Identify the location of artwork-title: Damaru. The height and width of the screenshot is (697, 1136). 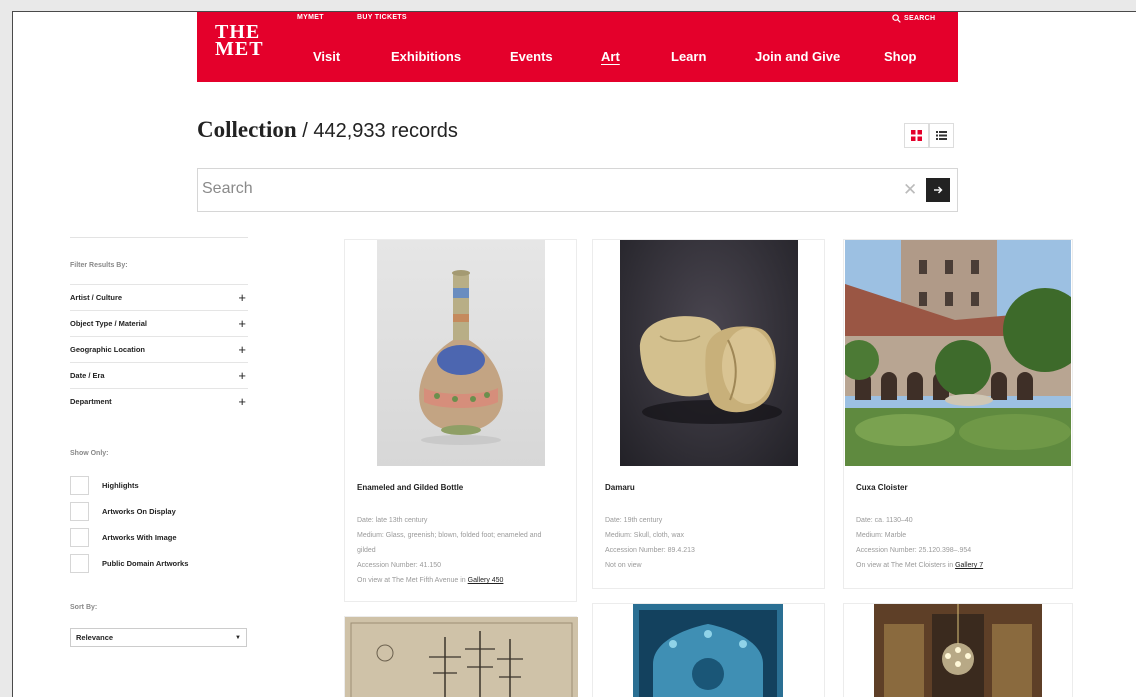
(620, 487).